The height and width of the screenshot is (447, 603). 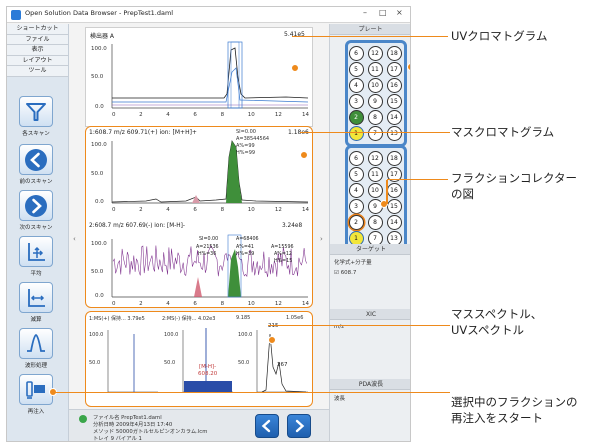 I want to click on subtract-tool: 減算, so click(x=36, y=302).